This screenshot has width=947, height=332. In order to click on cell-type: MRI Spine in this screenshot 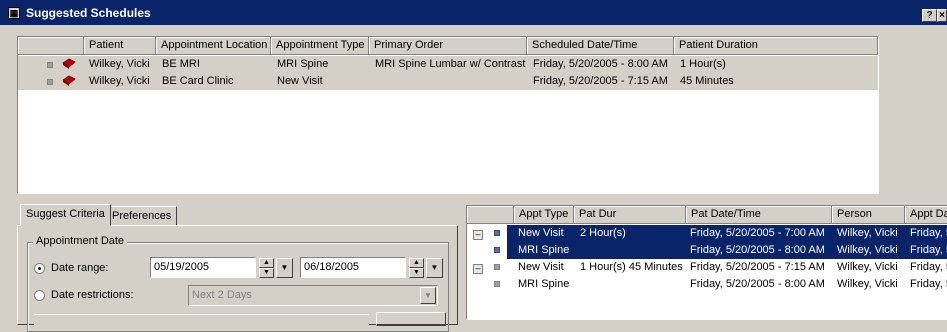, I will do `click(303, 64)`.